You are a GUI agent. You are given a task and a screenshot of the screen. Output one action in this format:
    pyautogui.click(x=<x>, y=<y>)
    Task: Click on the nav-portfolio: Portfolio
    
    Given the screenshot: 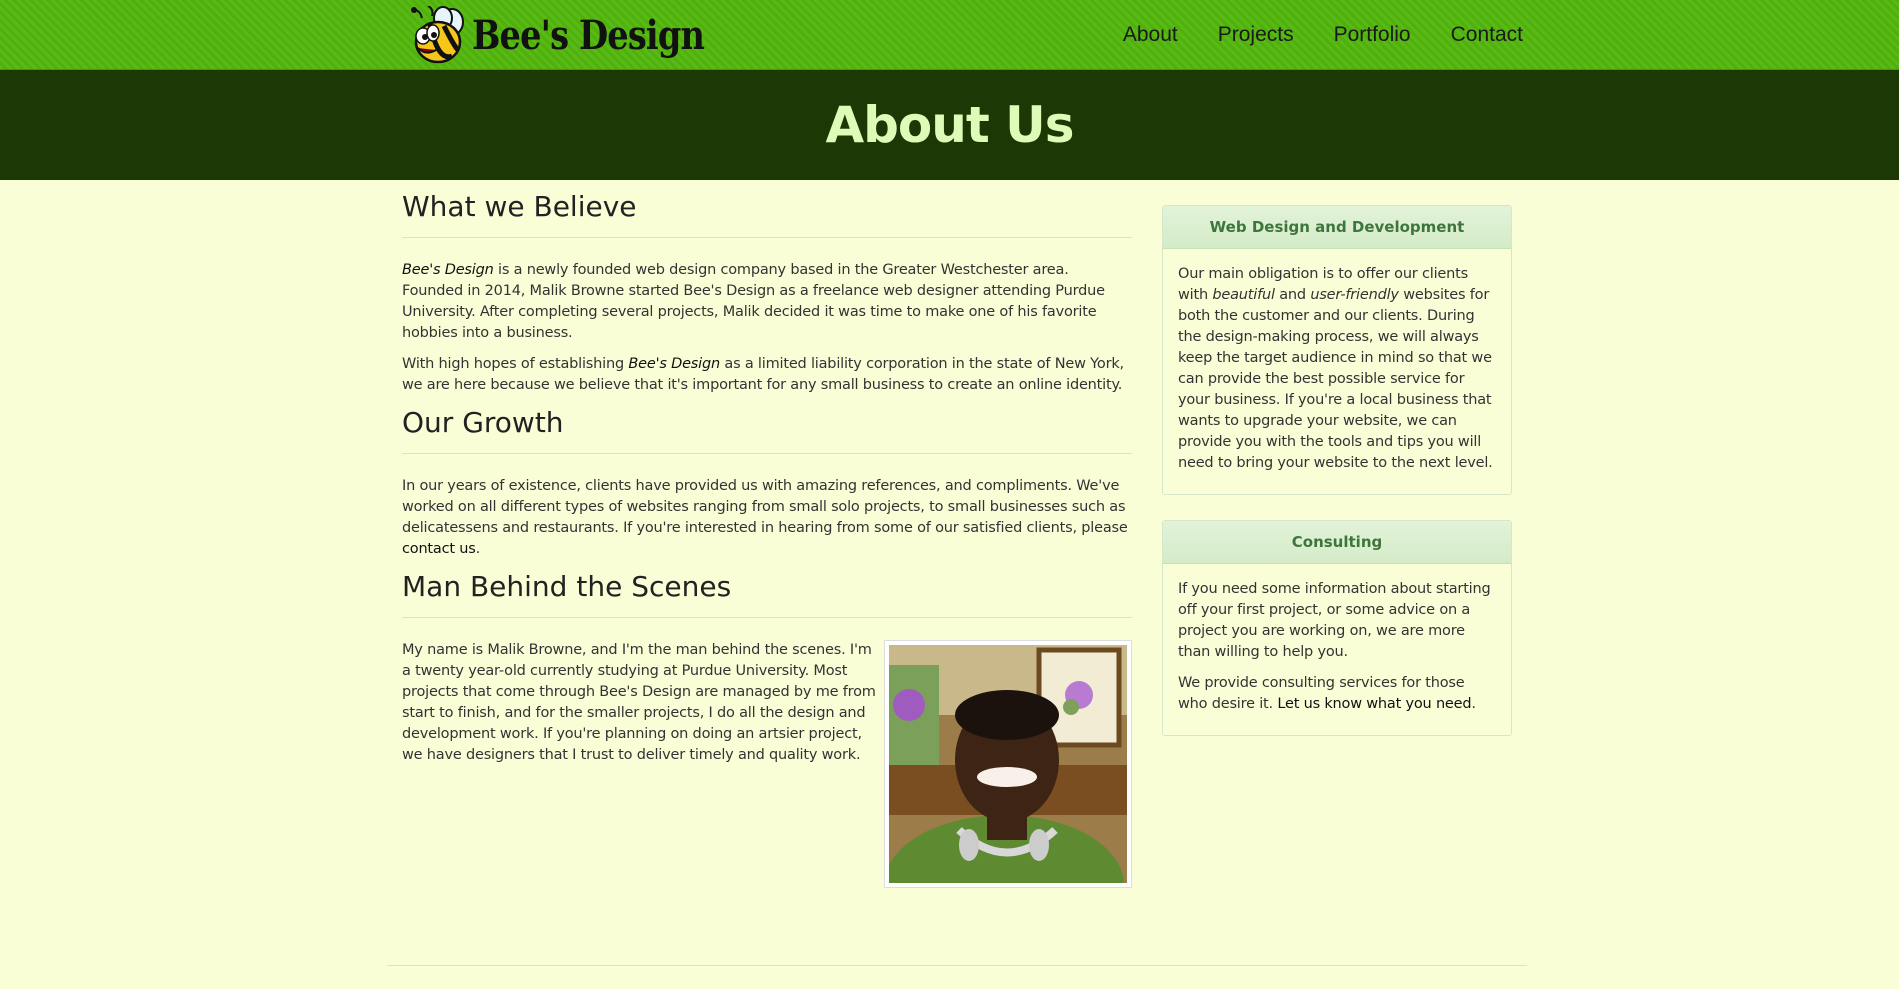 What is the action you would take?
    pyautogui.click(x=1372, y=35)
    